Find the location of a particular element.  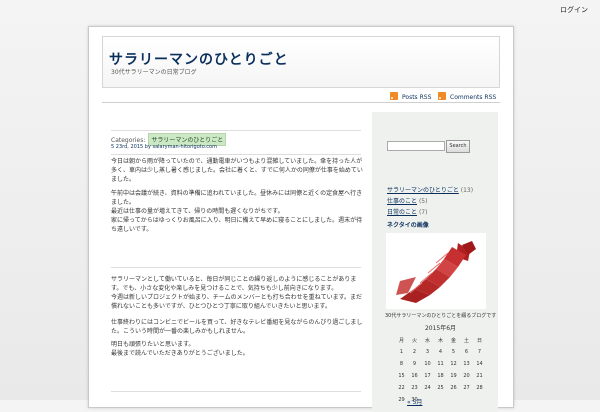

calendar-day: 14 is located at coordinates (479, 364).